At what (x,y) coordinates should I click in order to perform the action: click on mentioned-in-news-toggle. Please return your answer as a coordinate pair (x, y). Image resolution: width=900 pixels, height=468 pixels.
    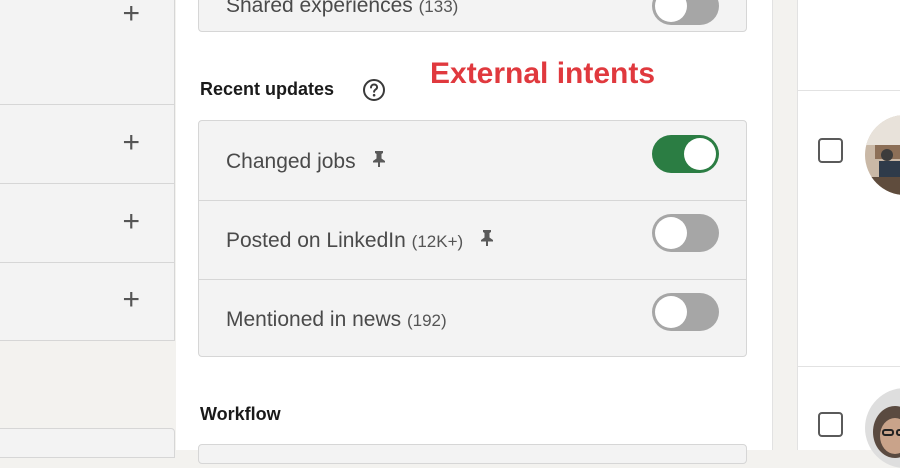
    Looking at the image, I should click on (685, 312).